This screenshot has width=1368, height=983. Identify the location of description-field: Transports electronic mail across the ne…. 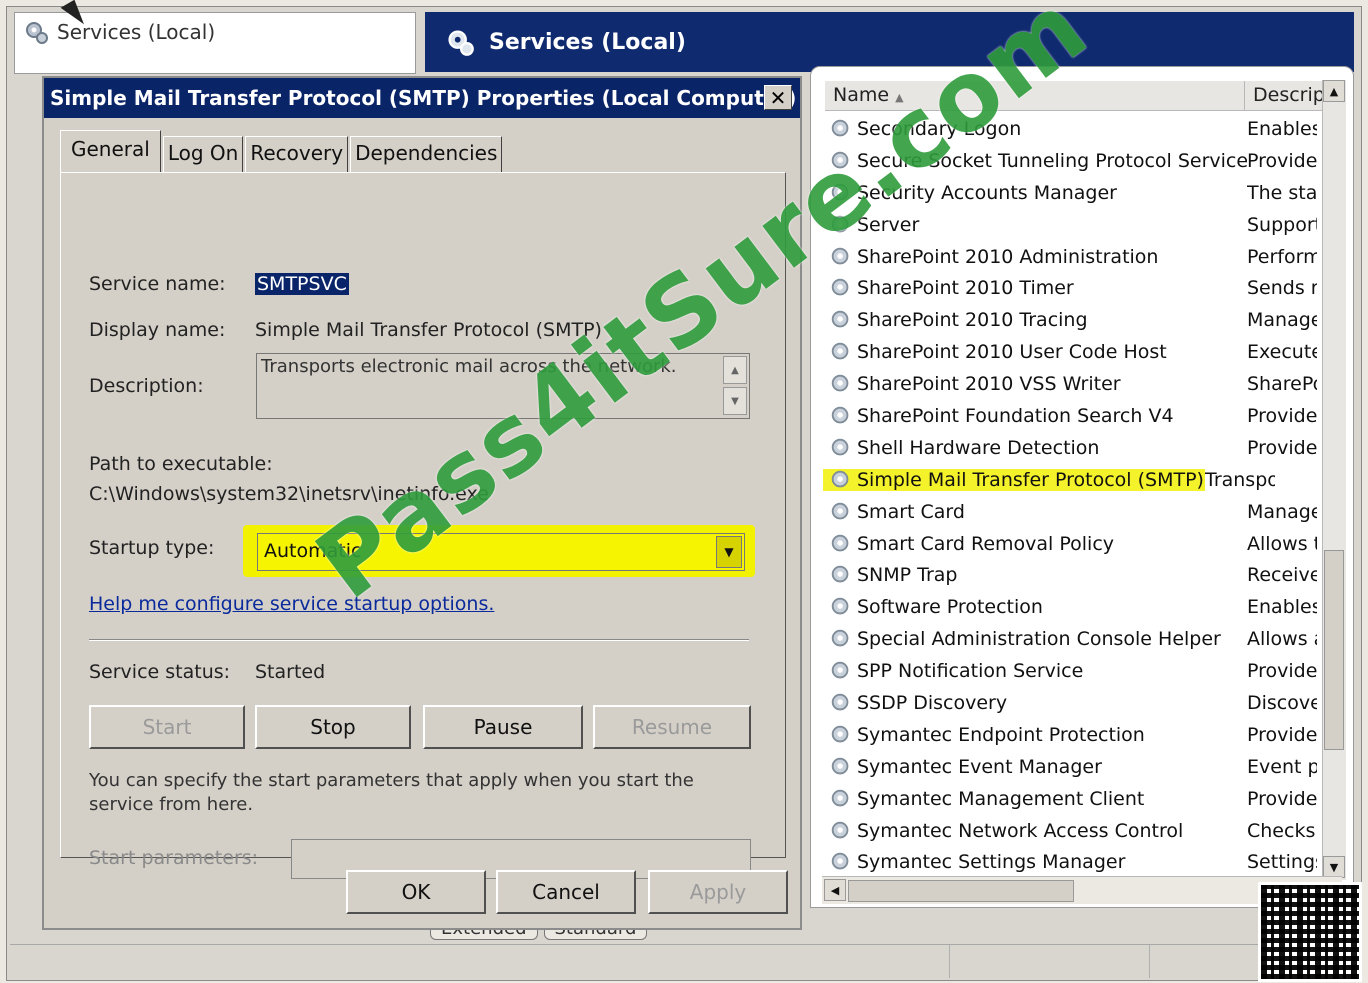
(503, 386).